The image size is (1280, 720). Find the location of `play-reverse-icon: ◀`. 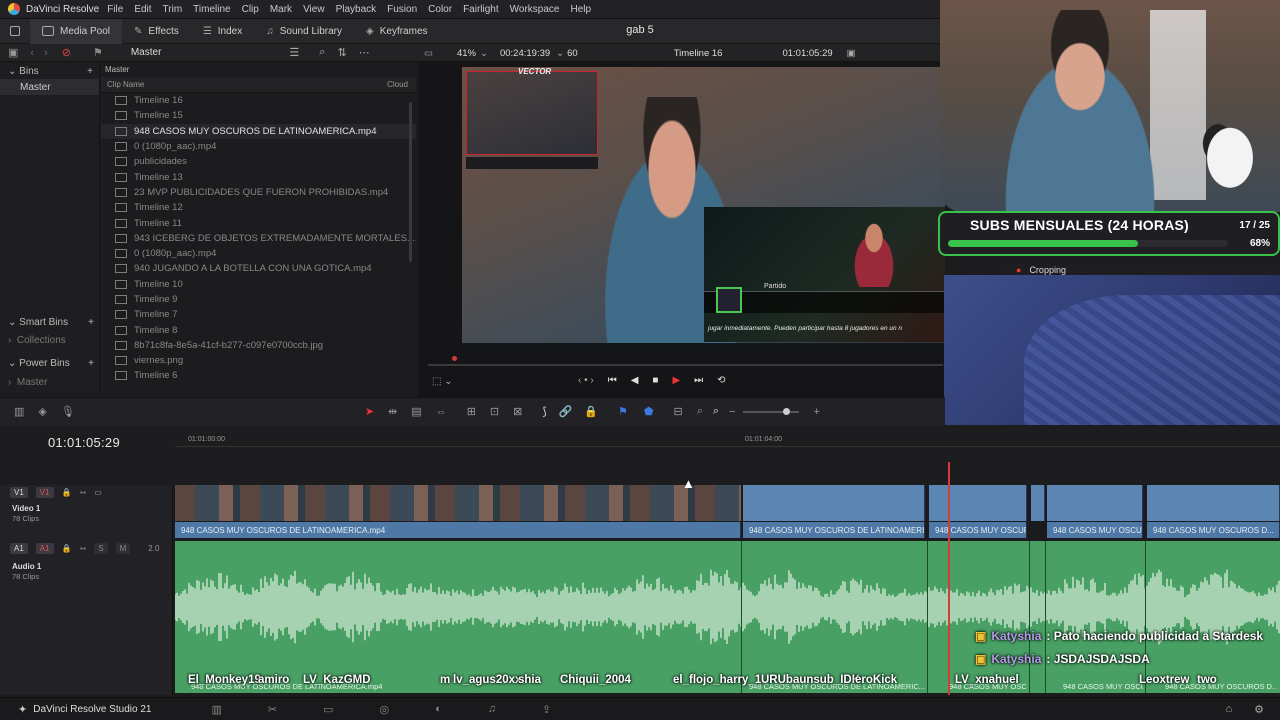

play-reverse-icon: ◀ is located at coordinates (635, 380).